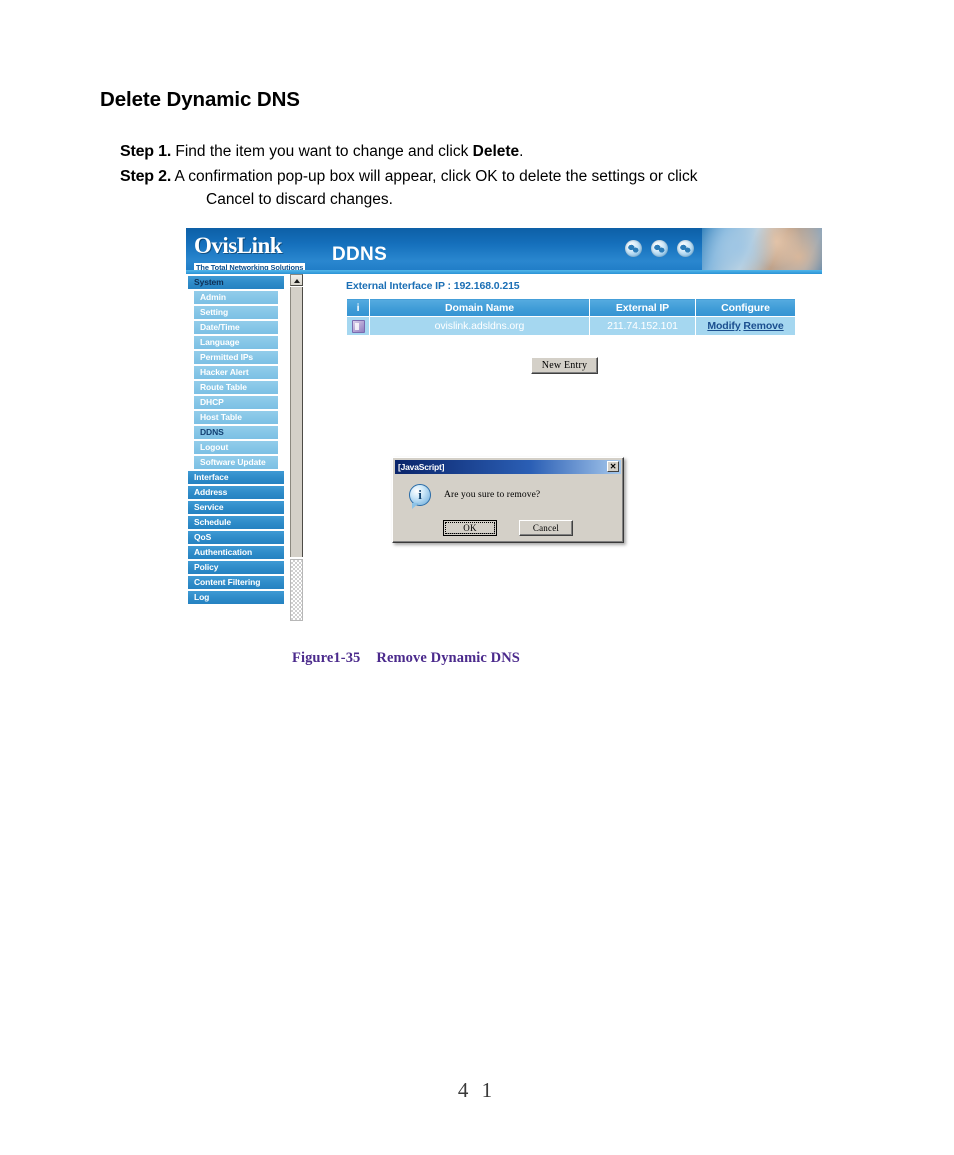 This screenshot has width=954, height=1155. What do you see at coordinates (420, 496) in the screenshot?
I see `info-icon: i` at bounding box center [420, 496].